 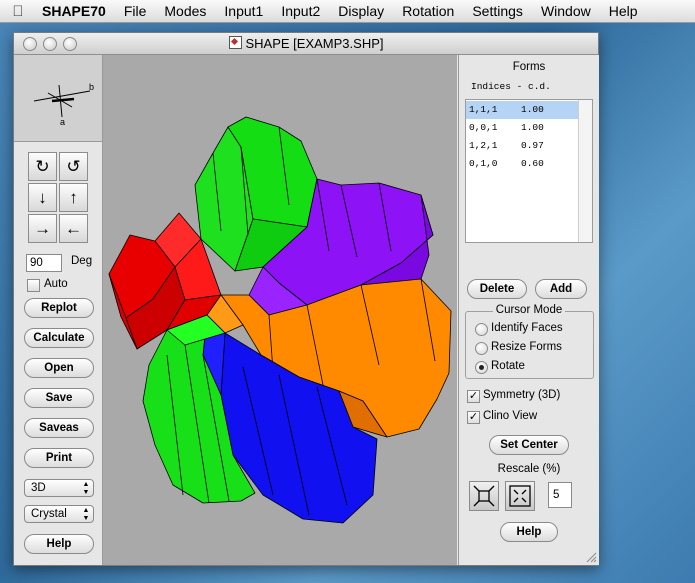 I want to click on rotate-right-button: →, so click(x=42, y=228).